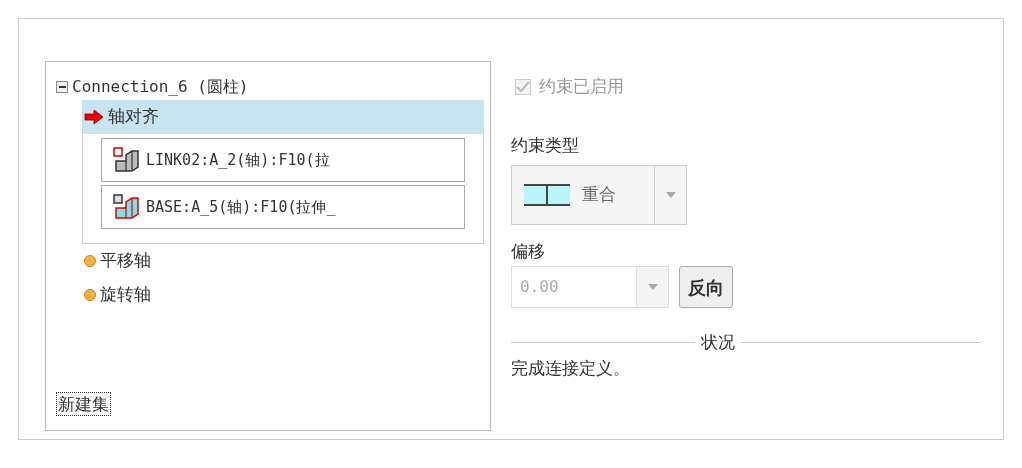 The height and width of the screenshot is (468, 1022). Describe the element at coordinates (283, 160) in the screenshot. I see `reference-item: LINK02:A_2(轴):F10(拉` at that location.